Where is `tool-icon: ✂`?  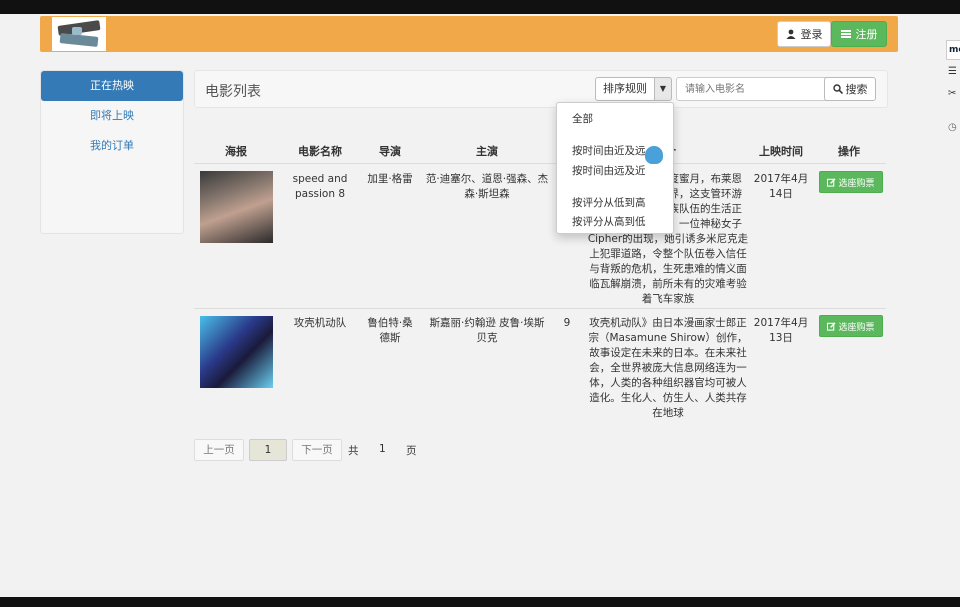 tool-icon: ✂ is located at coordinates (952, 93).